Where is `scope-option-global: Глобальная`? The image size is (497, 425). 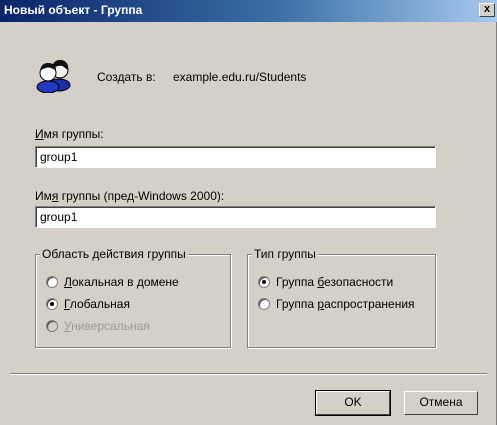 scope-option-global: Глобальная is located at coordinates (88, 304).